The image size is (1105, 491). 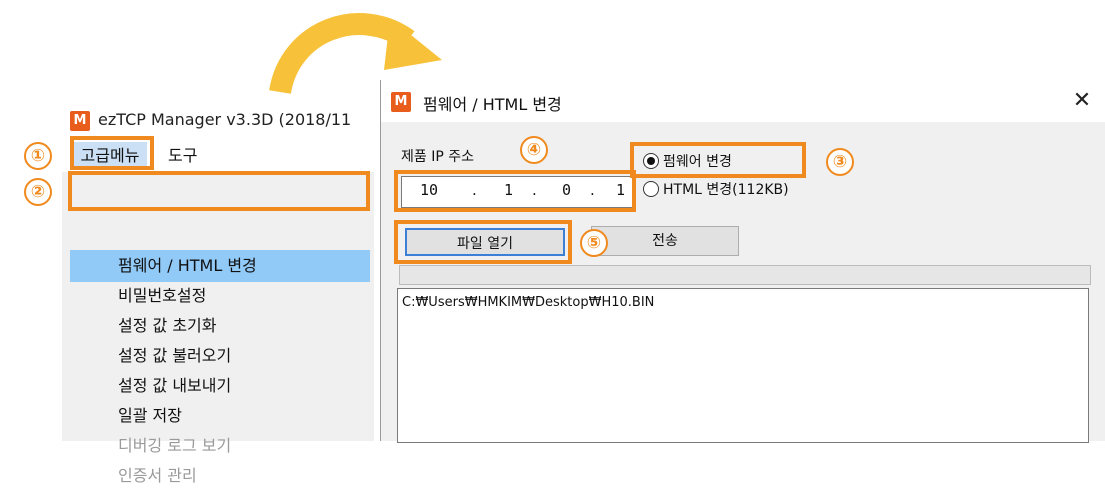 I want to click on step-marker-4: ④, so click(x=534, y=150).